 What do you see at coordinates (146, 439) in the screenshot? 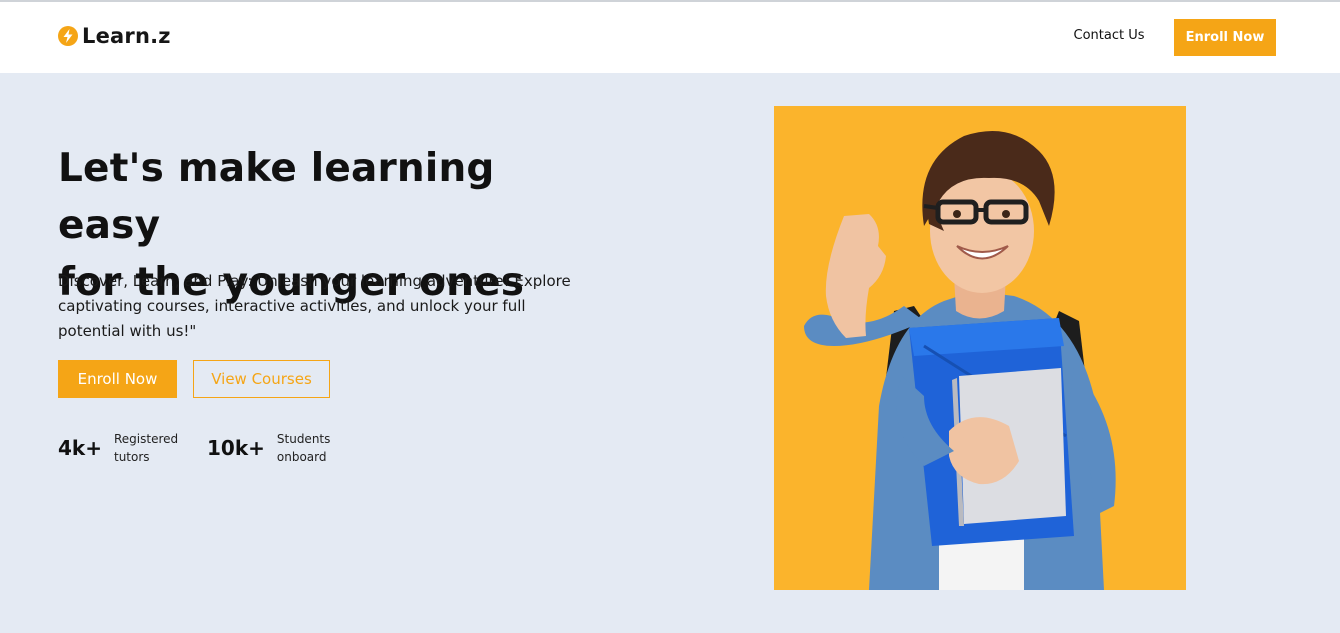
I see `stat-label-line-1: Registered` at bounding box center [146, 439].